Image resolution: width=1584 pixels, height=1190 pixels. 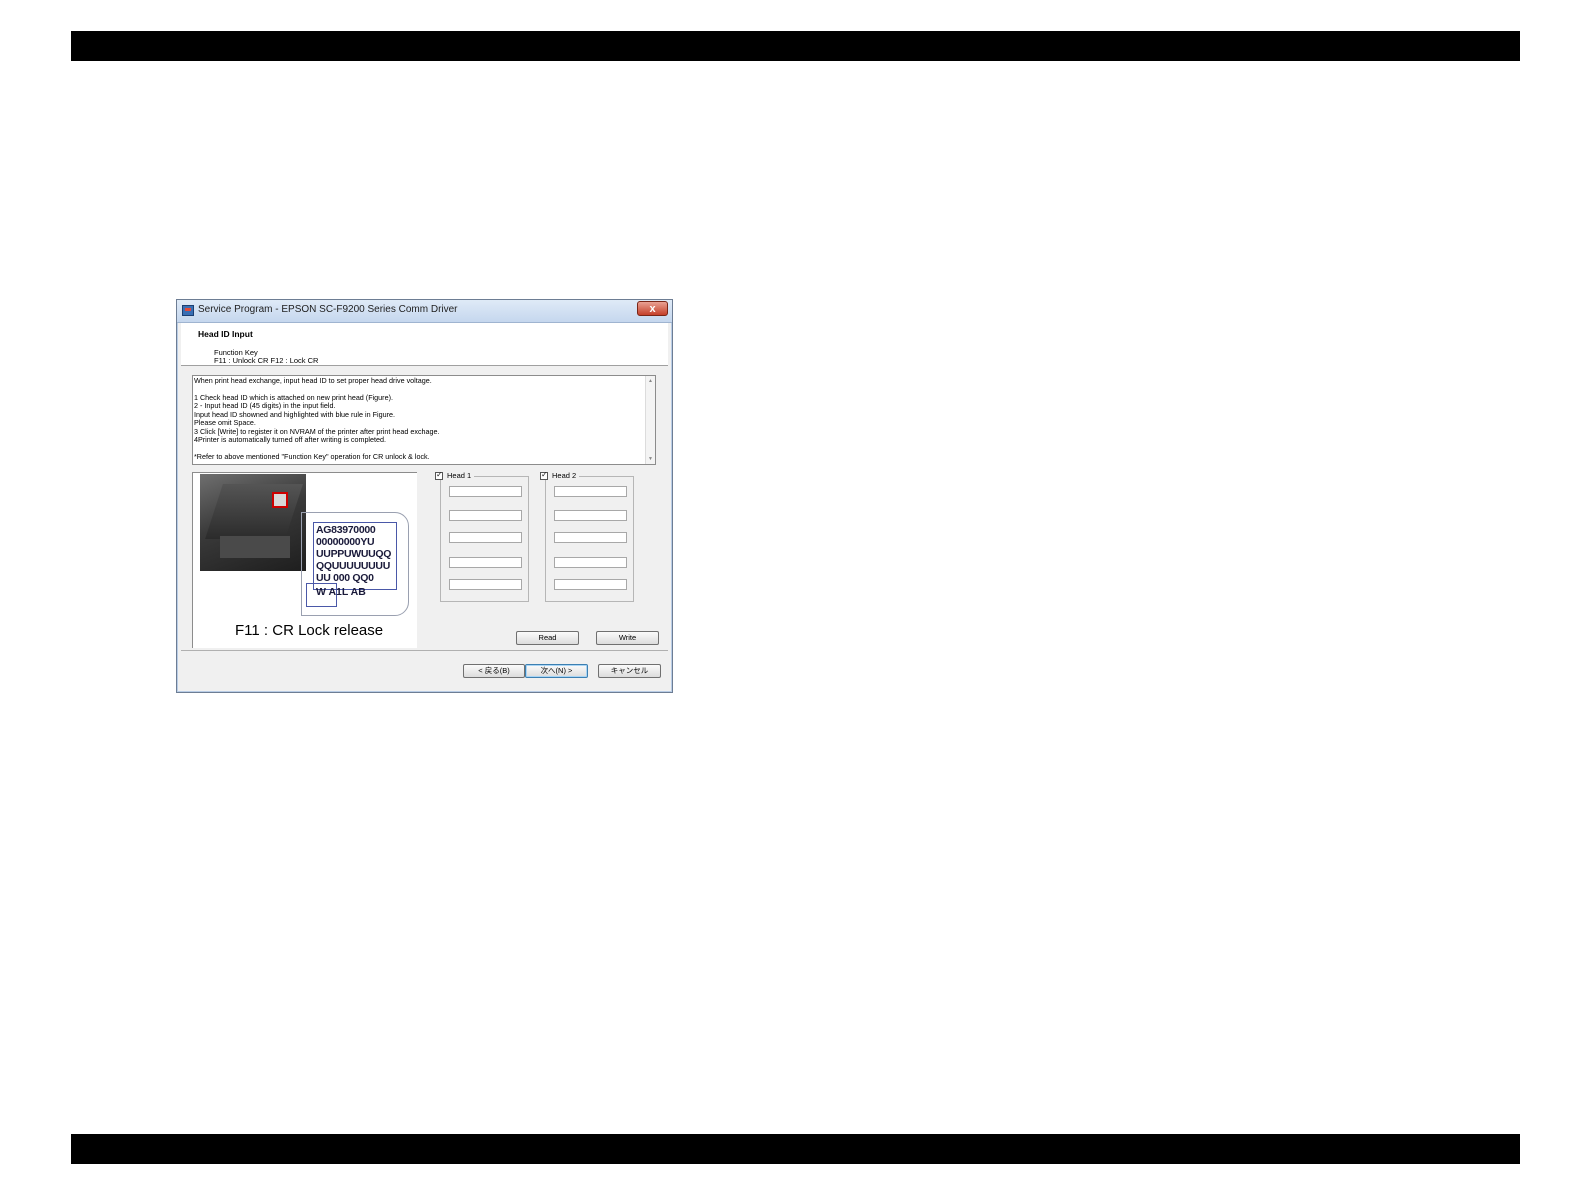 What do you see at coordinates (494, 671) in the screenshot?
I see `back-button: < 戻る(B)` at bounding box center [494, 671].